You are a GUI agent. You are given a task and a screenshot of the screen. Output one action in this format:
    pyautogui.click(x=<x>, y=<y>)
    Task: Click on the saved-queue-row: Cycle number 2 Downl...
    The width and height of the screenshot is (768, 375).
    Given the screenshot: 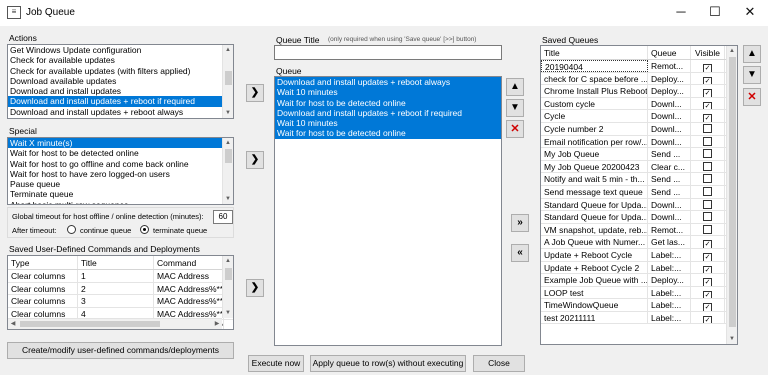 What is the action you would take?
    pyautogui.click(x=639, y=129)
    